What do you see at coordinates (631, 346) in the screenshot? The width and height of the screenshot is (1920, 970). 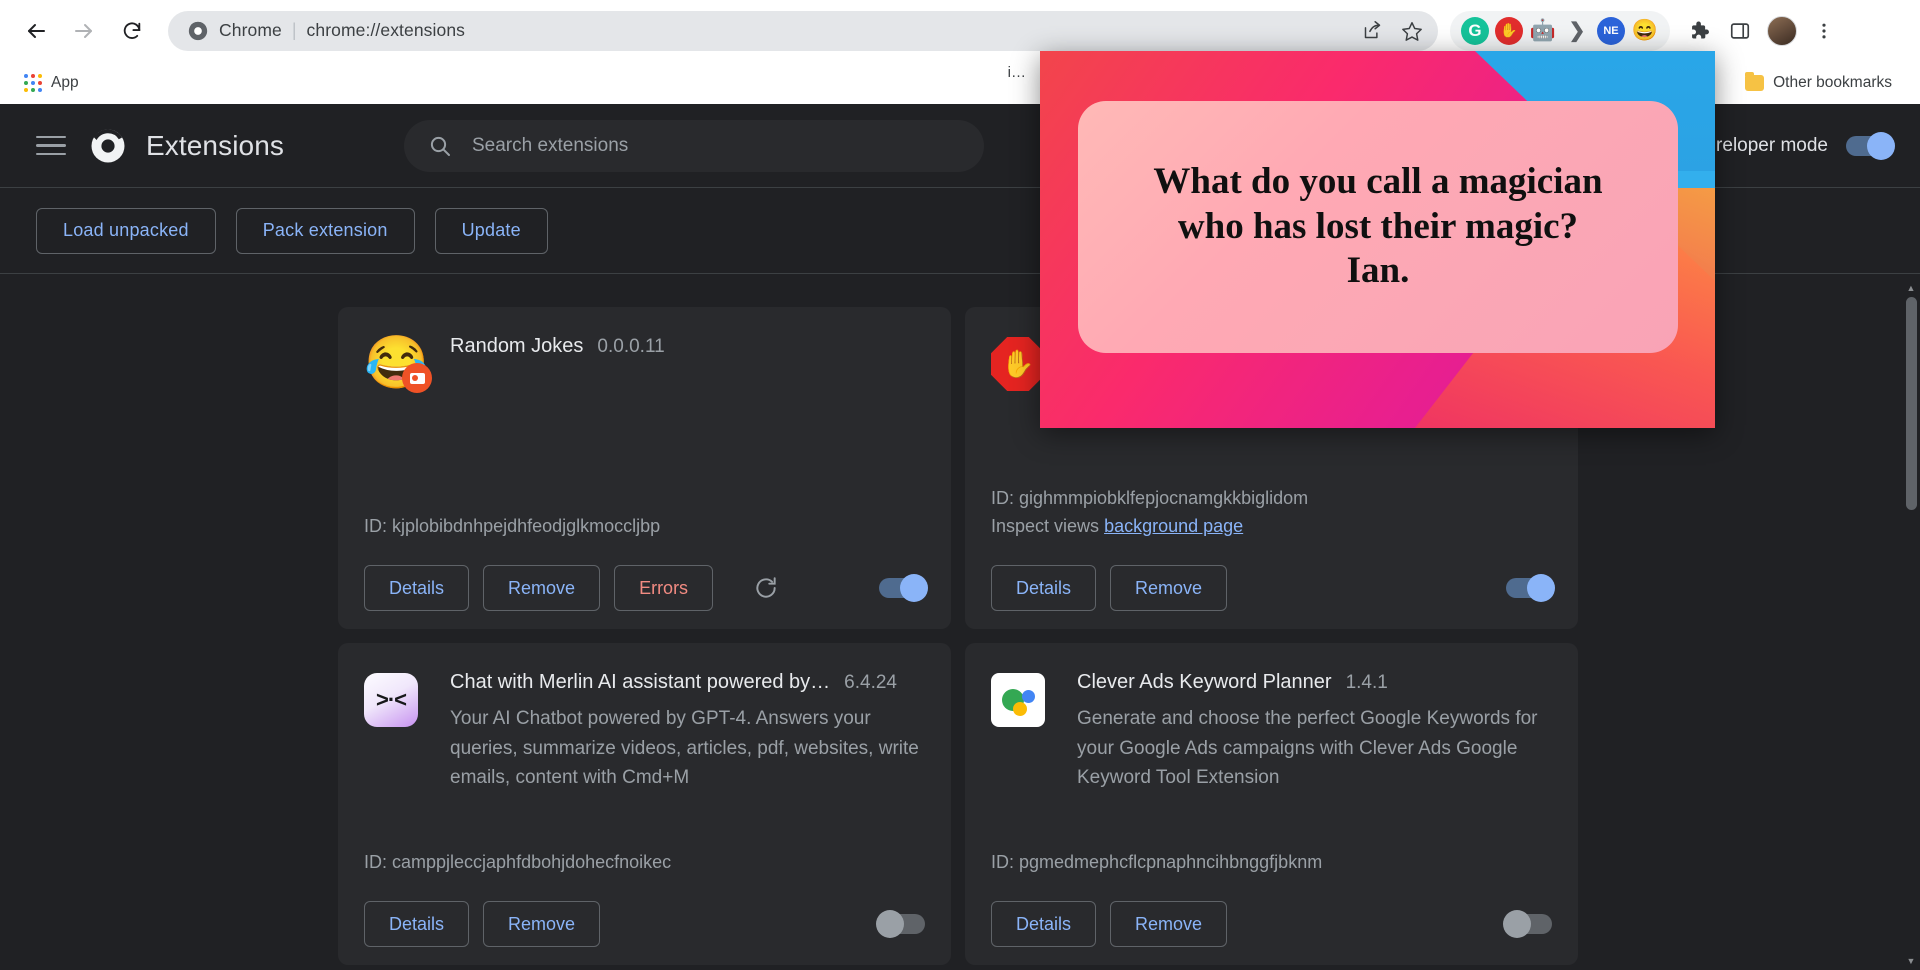 I see `extension-version: 0.0.0.11` at bounding box center [631, 346].